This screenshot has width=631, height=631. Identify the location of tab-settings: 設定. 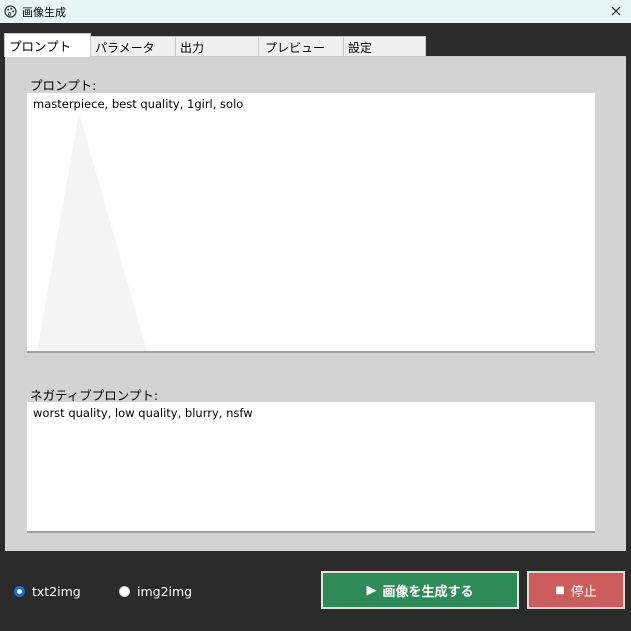
(384, 46).